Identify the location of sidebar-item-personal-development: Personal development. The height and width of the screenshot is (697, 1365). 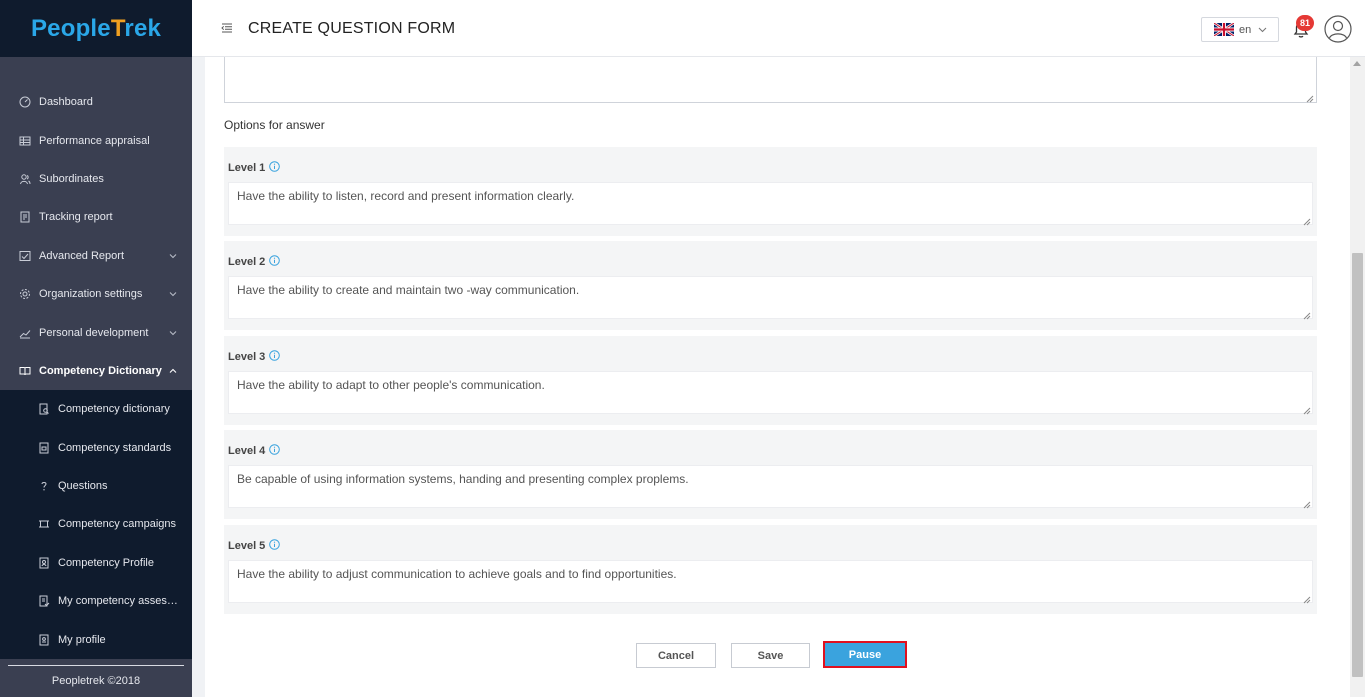
(96, 332).